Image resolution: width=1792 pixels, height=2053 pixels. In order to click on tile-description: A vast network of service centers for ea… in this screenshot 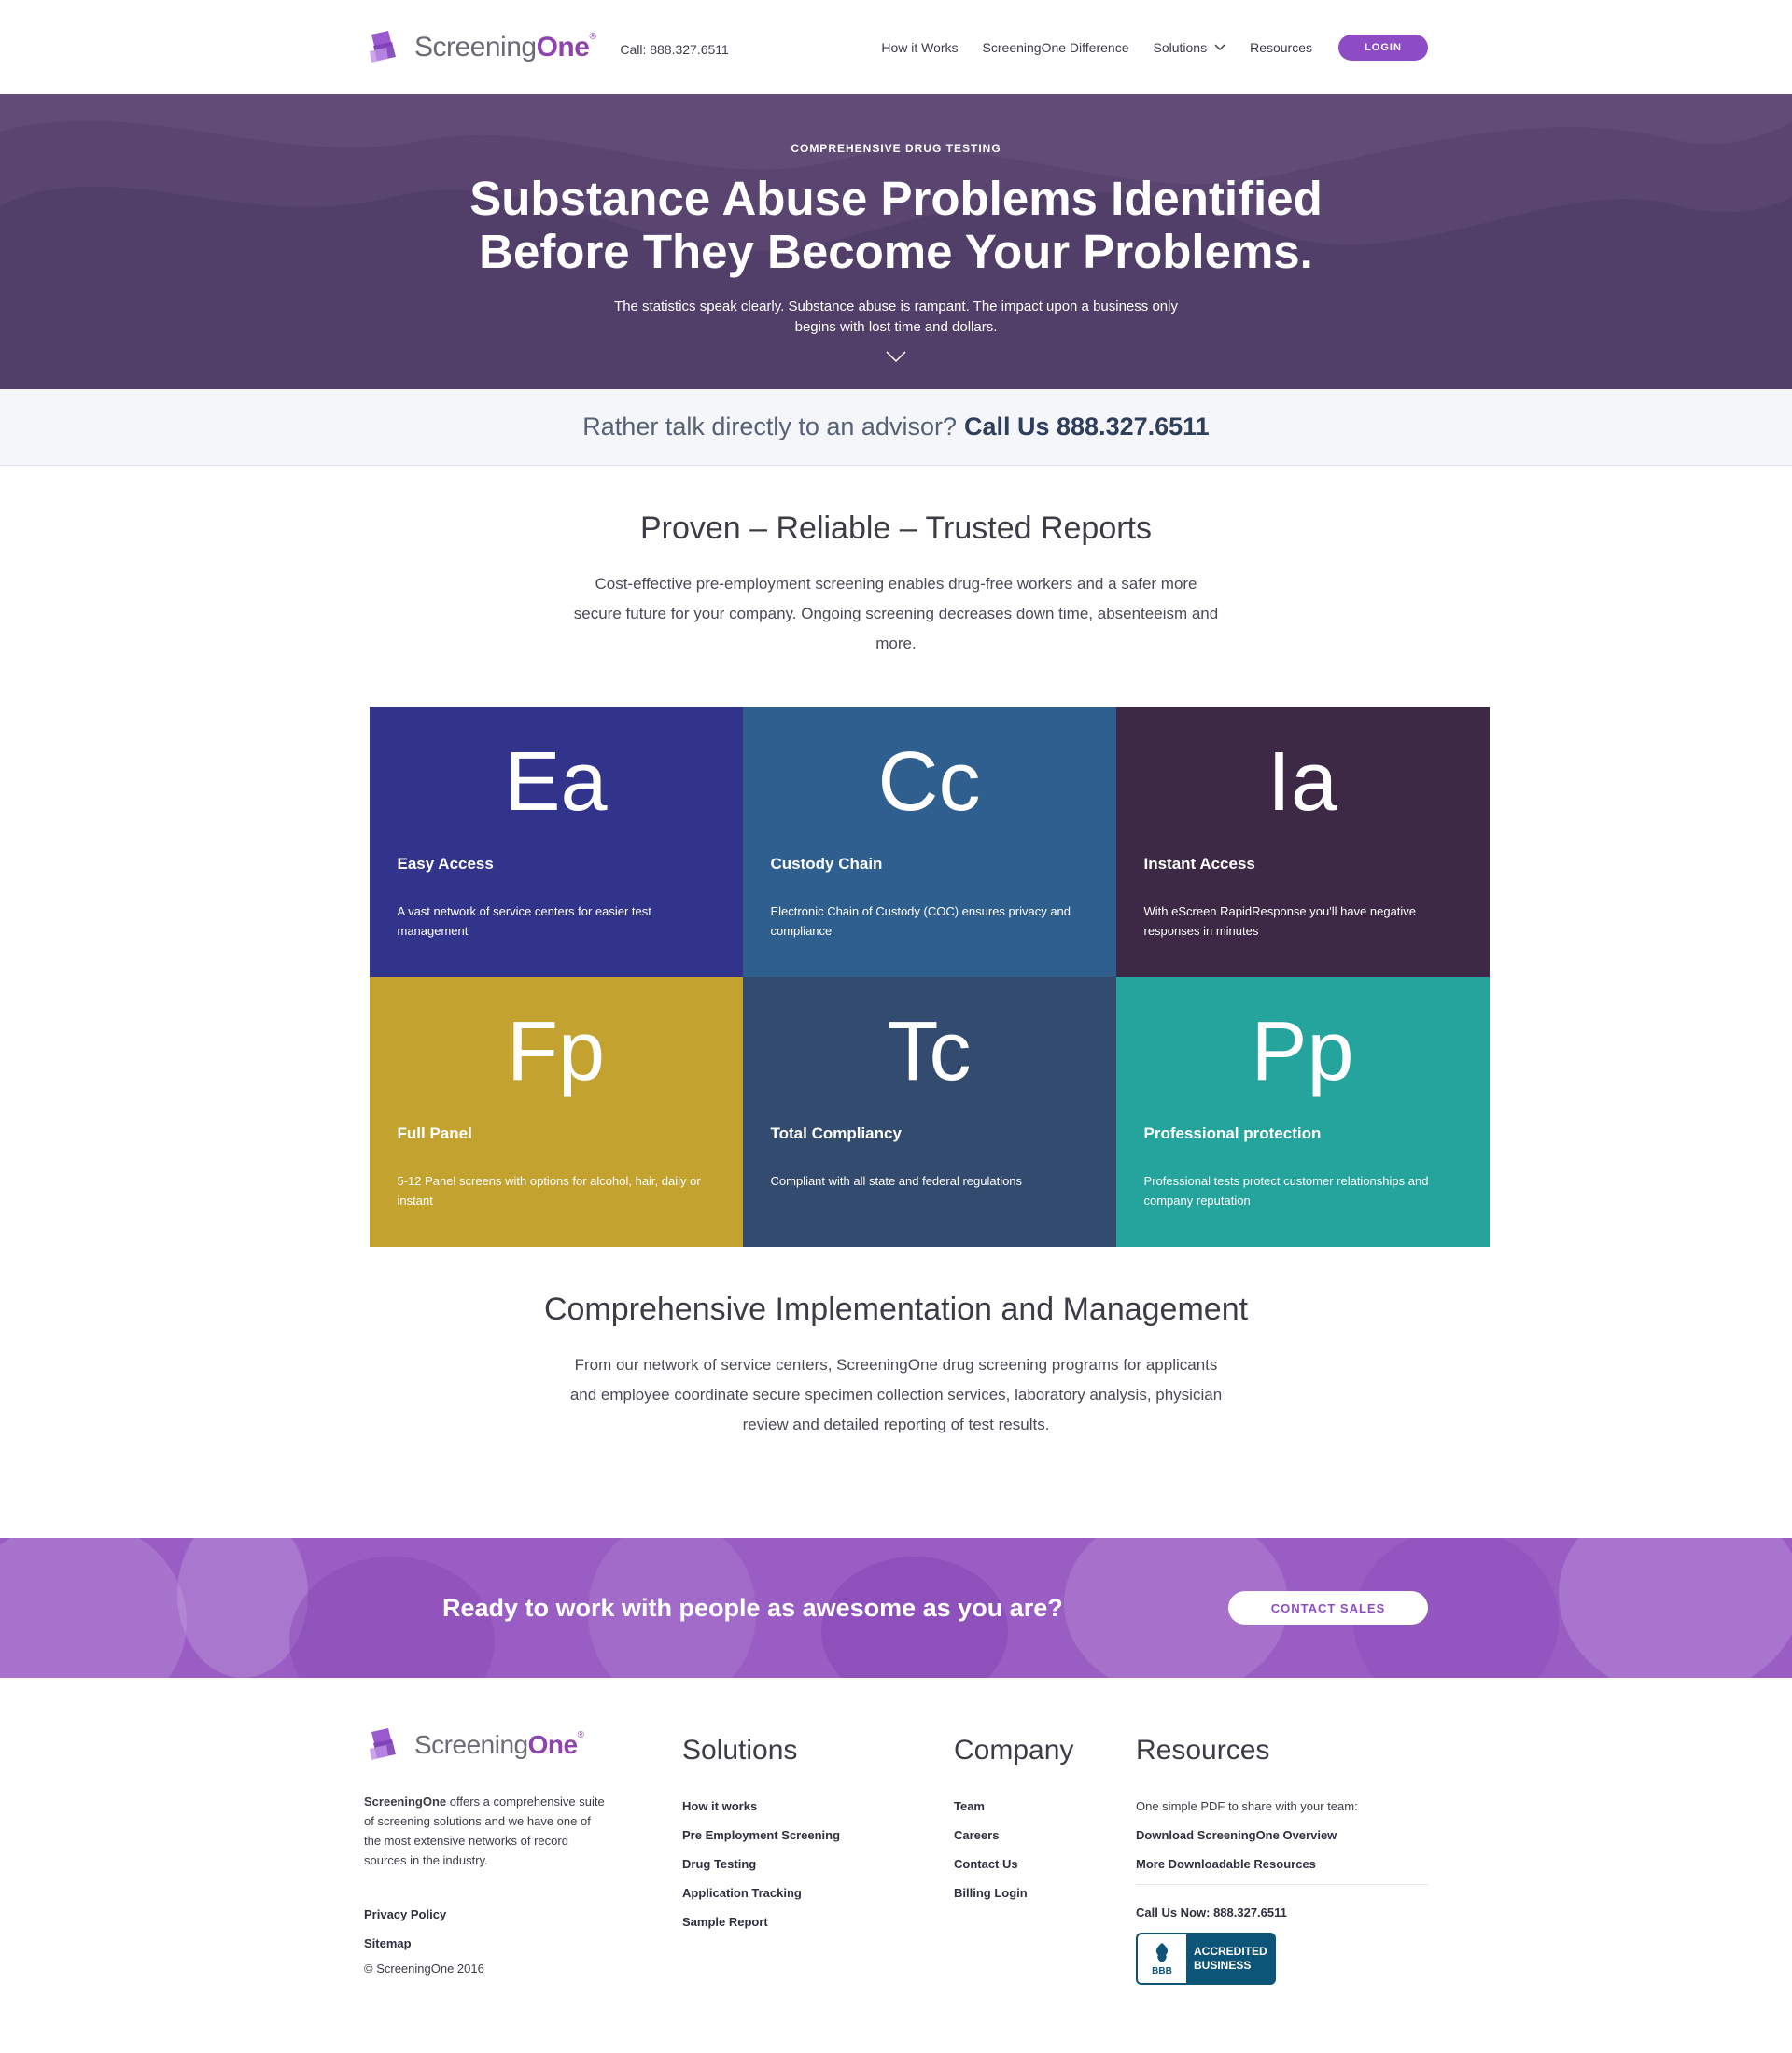, I will do `click(524, 921)`.